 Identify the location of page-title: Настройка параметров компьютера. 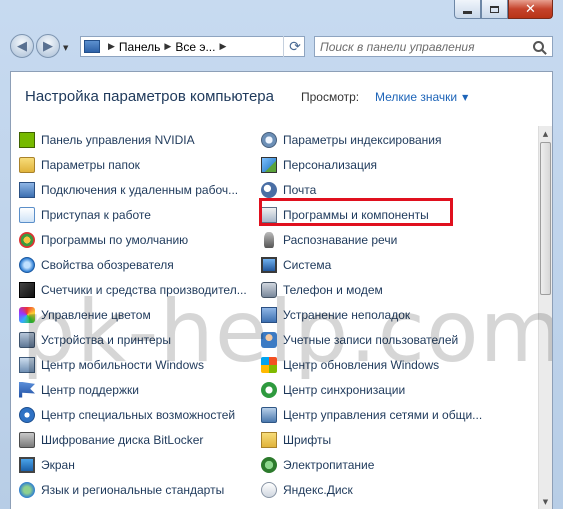
(149, 96).